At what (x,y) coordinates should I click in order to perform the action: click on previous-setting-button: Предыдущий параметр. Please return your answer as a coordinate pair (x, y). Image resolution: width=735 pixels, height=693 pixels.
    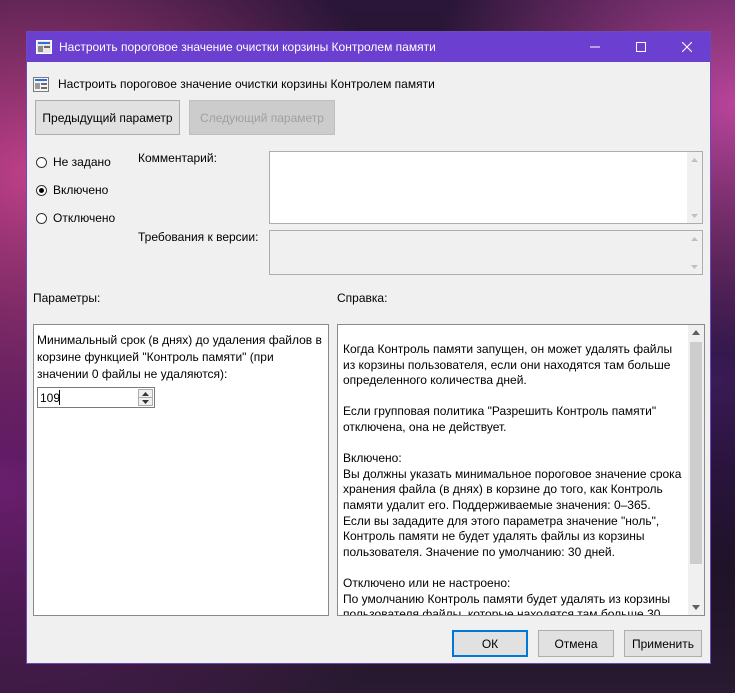
    Looking at the image, I should click on (107, 117).